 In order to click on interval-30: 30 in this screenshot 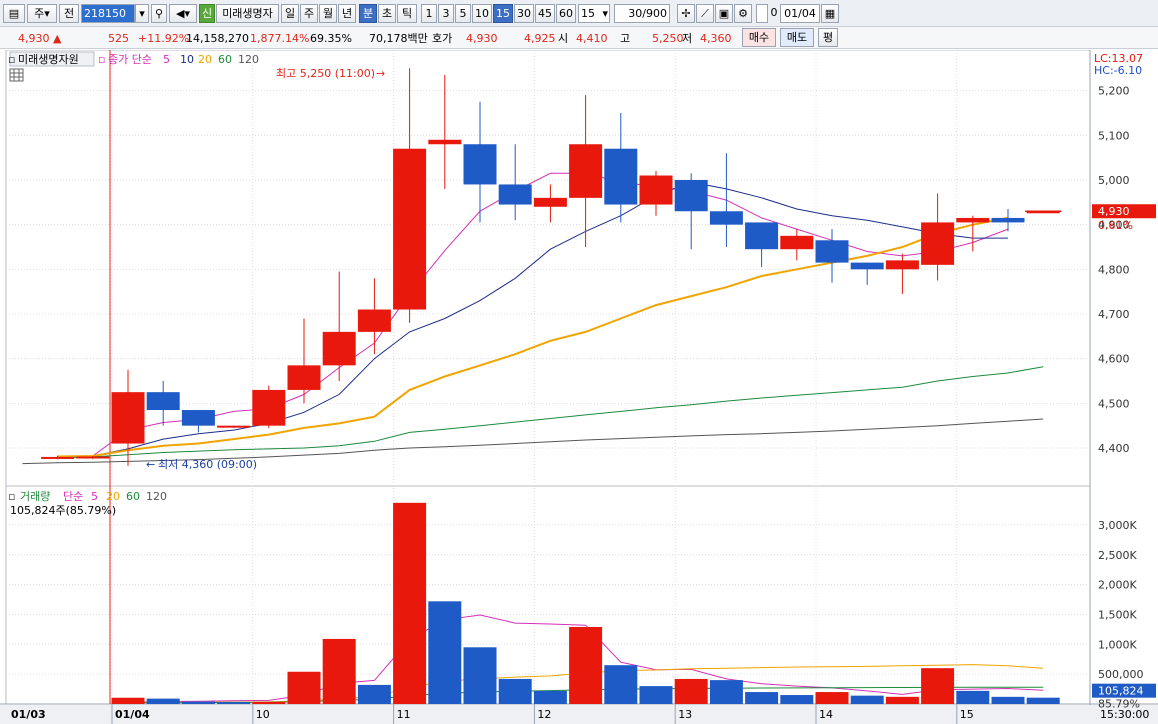, I will do `click(524, 13)`.